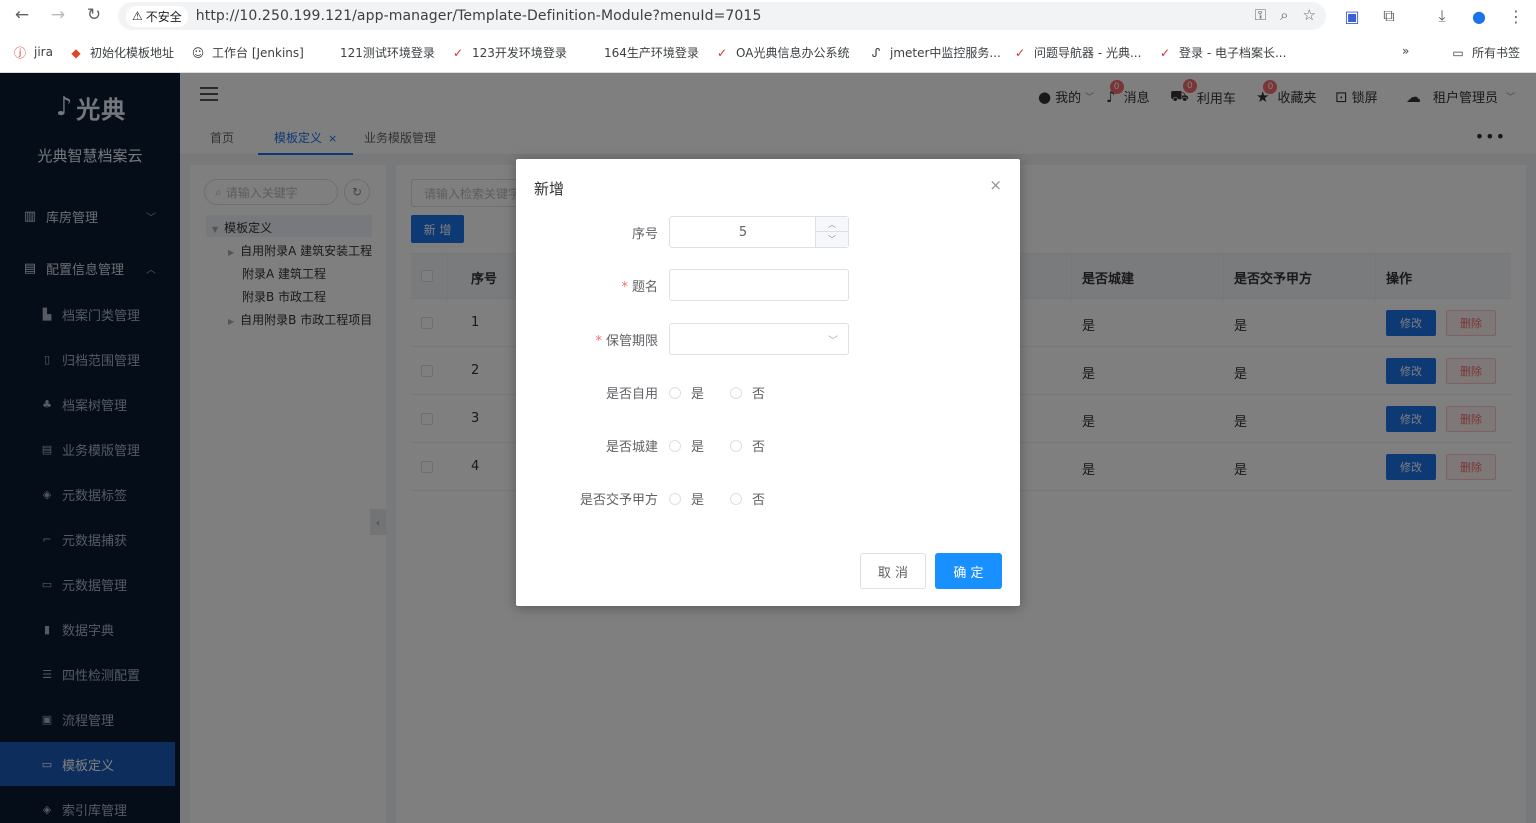 The height and width of the screenshot is (823, 1536). I want to click on city-no-radio: 否, so click(747, 445).